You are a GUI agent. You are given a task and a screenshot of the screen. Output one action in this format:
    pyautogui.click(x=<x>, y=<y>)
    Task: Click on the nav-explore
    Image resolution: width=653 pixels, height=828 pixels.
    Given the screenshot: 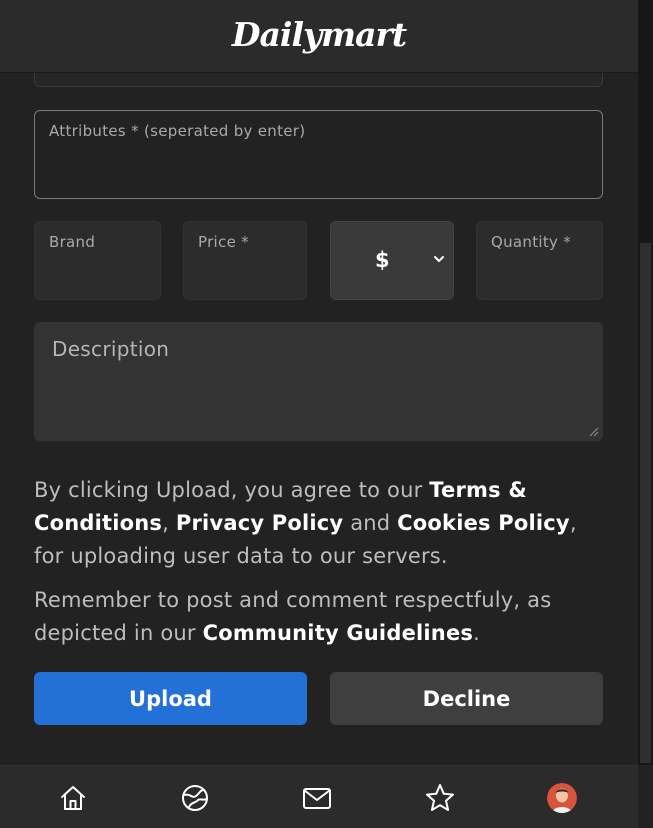 What is the action you would take?
    pyautogui.click(x=195, y=798)
    